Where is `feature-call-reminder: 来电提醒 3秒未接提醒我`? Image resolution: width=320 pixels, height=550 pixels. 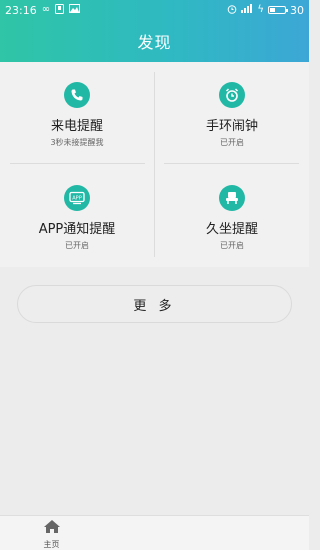 feature-call-reminder: 来电提醒 3秒未接提醒我 is located at coordinates (77, 113).